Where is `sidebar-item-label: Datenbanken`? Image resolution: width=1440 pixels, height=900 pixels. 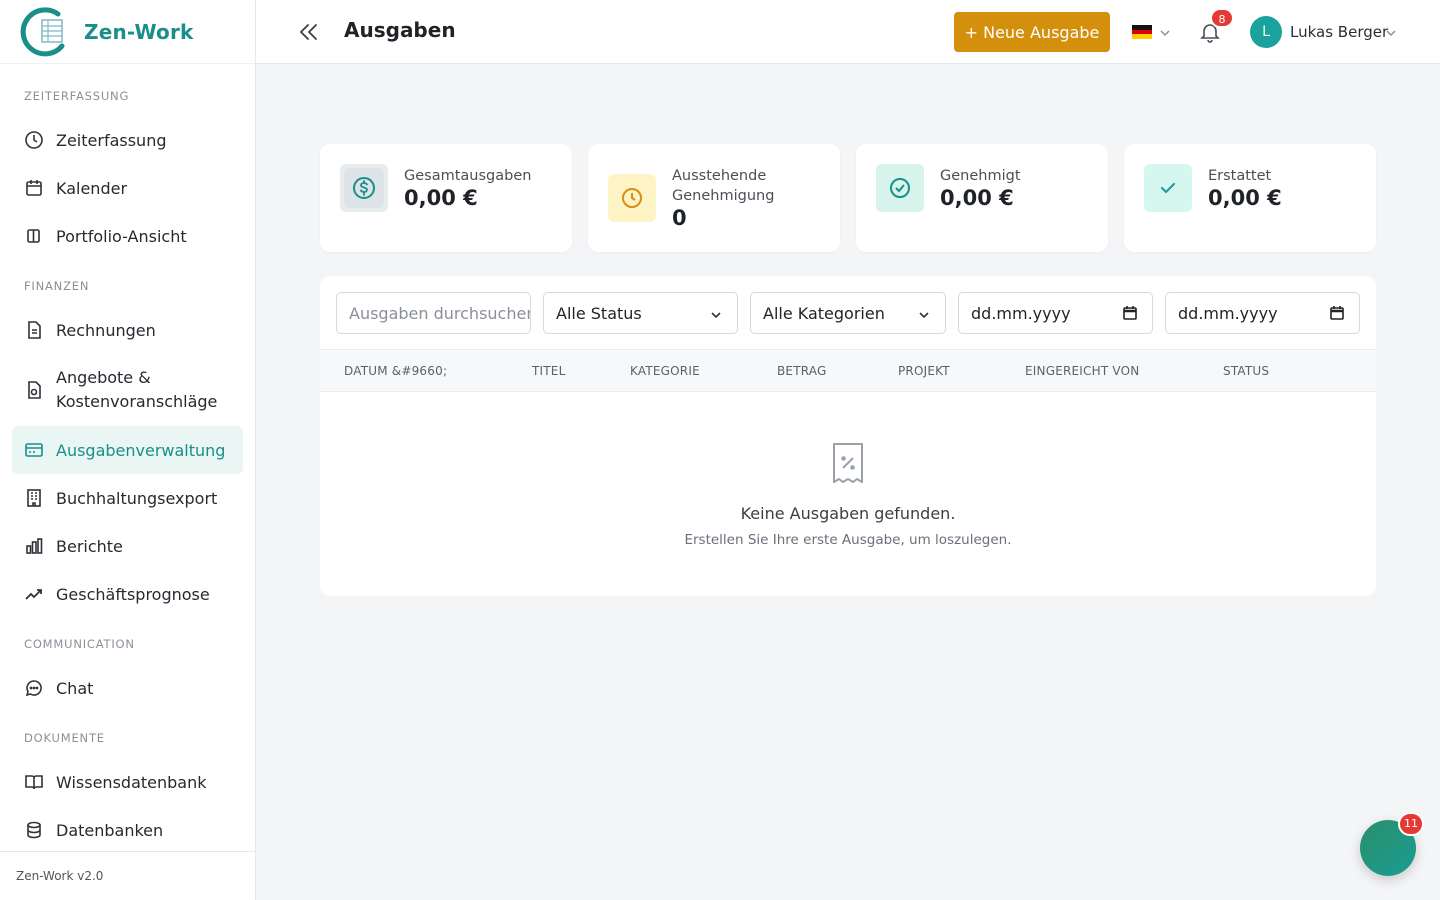 sidebar-item-label: Datenbanken is located at coordinates (110, 830).